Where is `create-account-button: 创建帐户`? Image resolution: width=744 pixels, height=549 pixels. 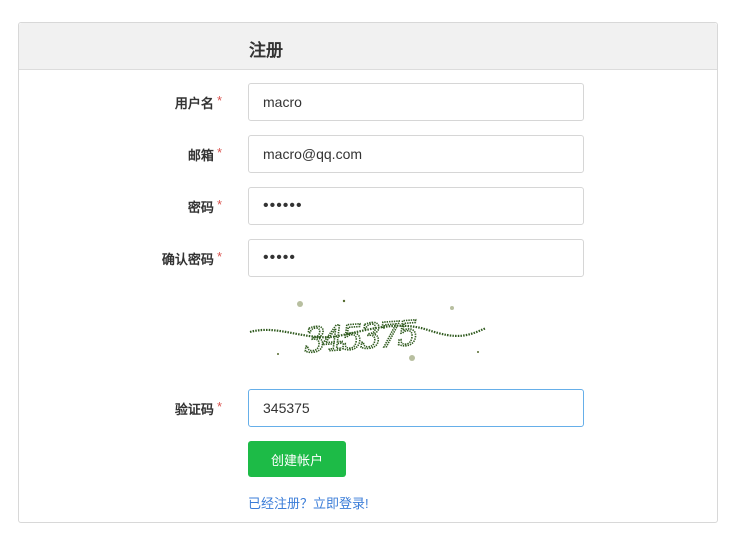
create-account-button: 创建帐户 is located at coordinates (297, 459).